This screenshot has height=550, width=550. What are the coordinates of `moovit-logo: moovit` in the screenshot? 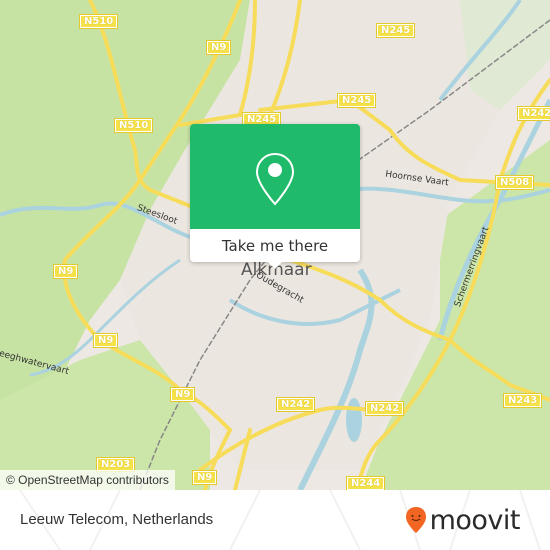 It's located at (463, 520).